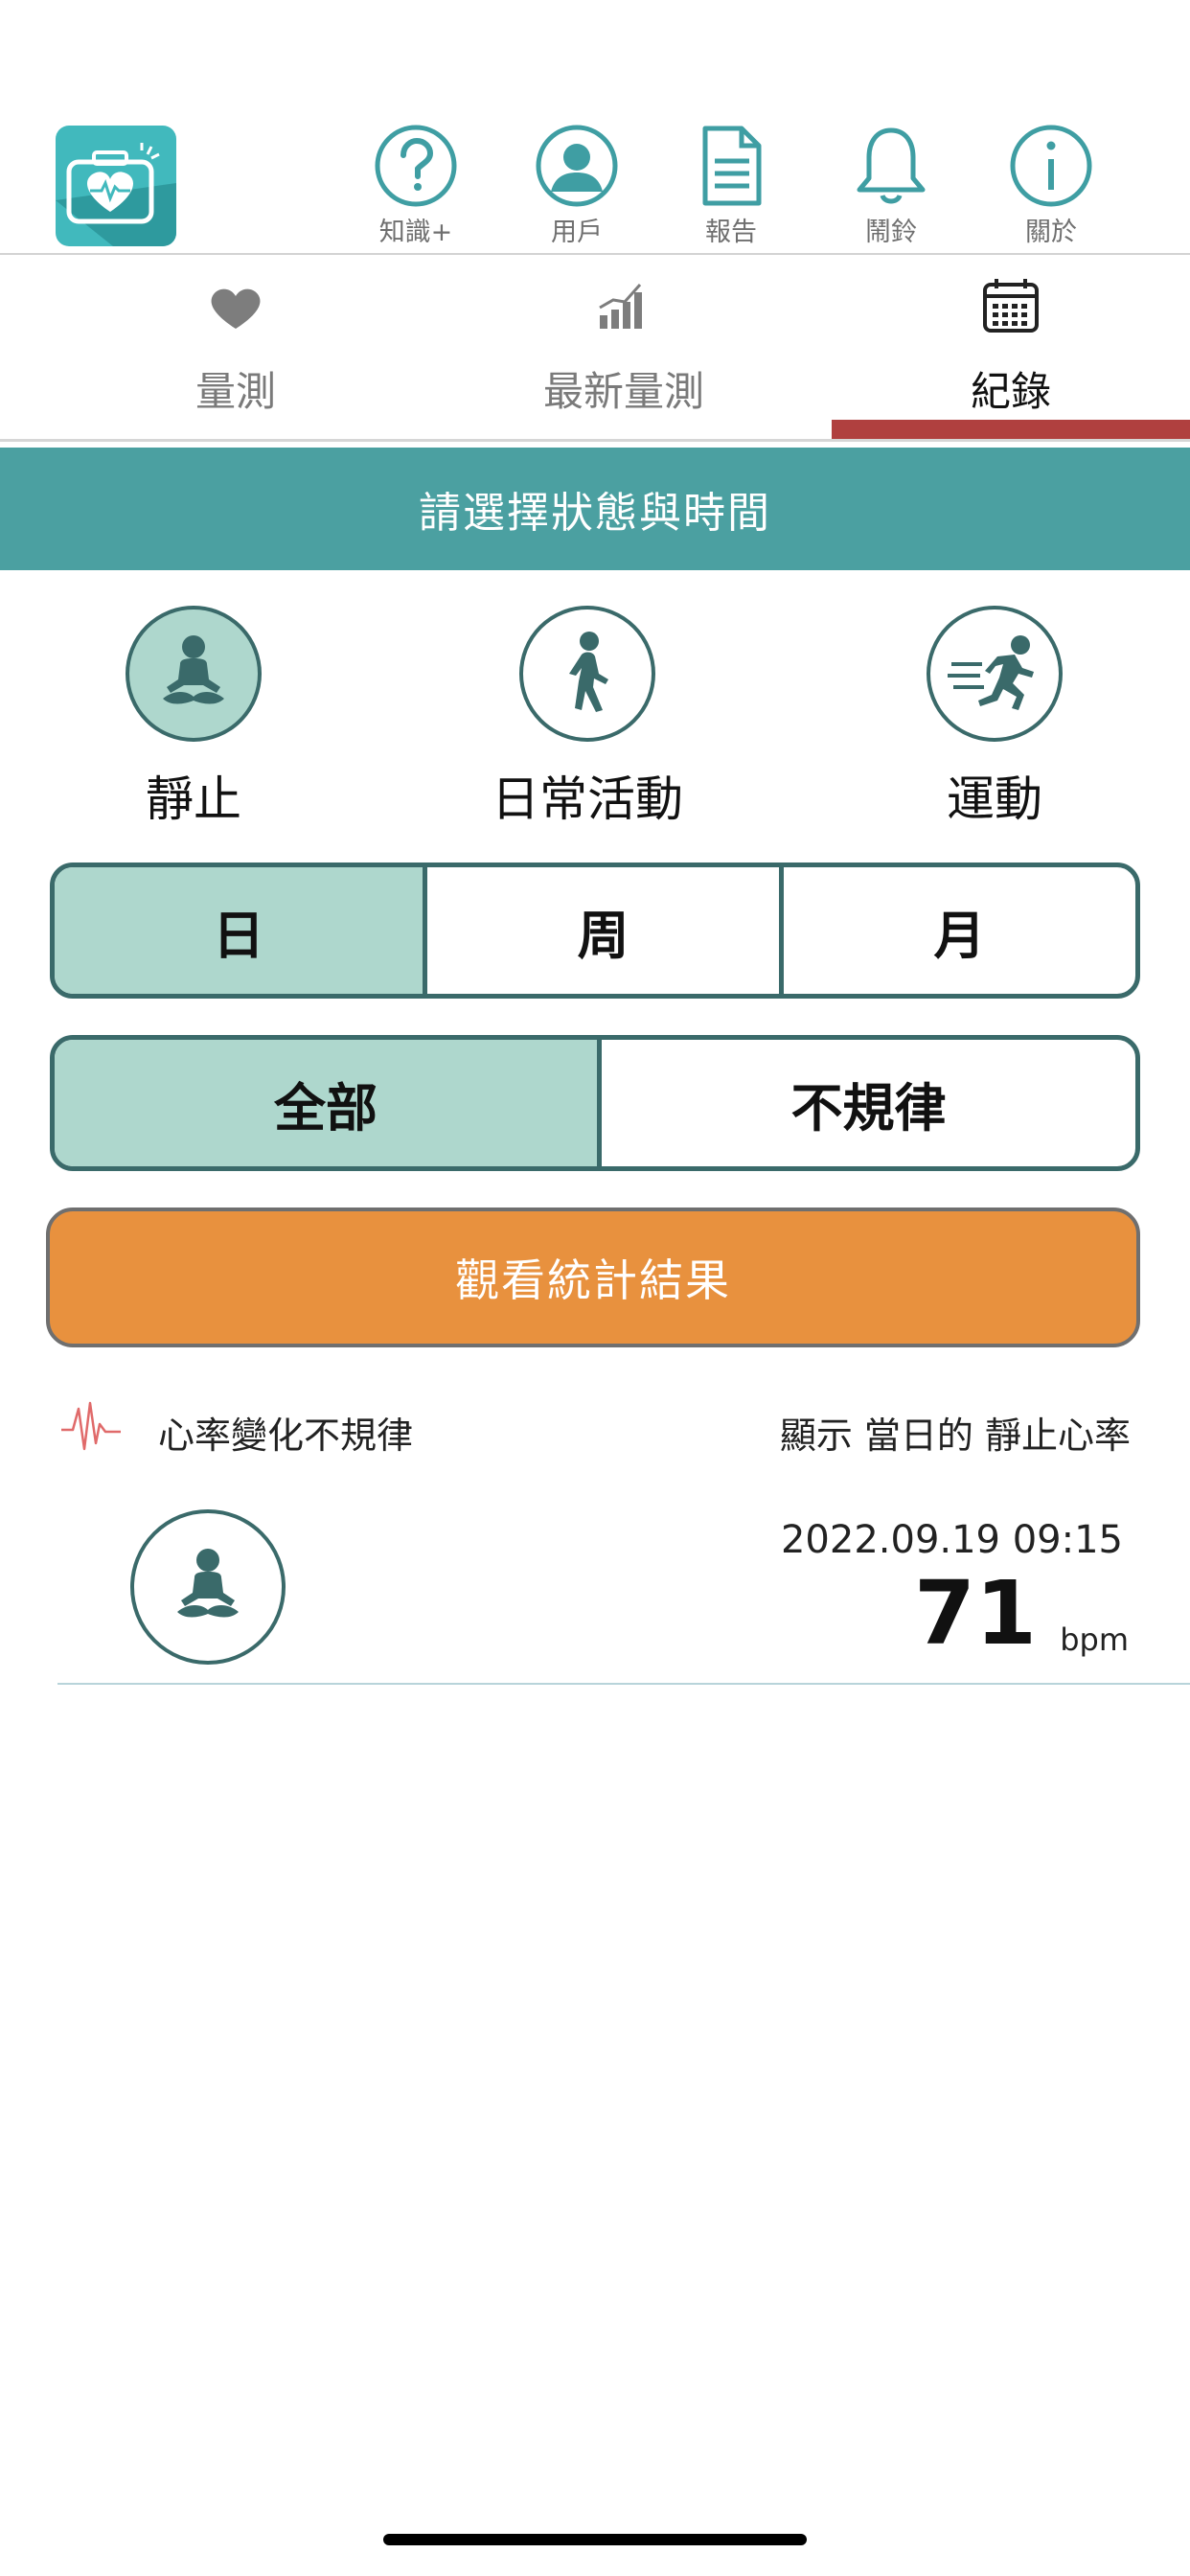  What do you see at coordinates (891, 232) in the screenshot?
I see `nav-alarm-label: 鬧鈴` at bounding box center [891, 232].